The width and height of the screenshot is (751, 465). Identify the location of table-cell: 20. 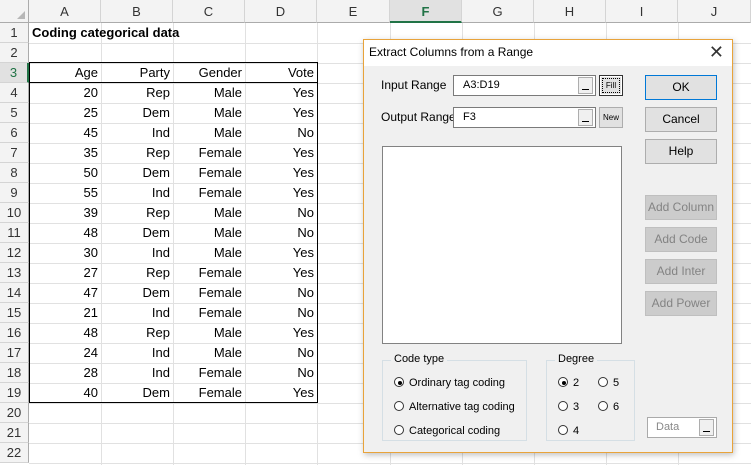
(65, 93).